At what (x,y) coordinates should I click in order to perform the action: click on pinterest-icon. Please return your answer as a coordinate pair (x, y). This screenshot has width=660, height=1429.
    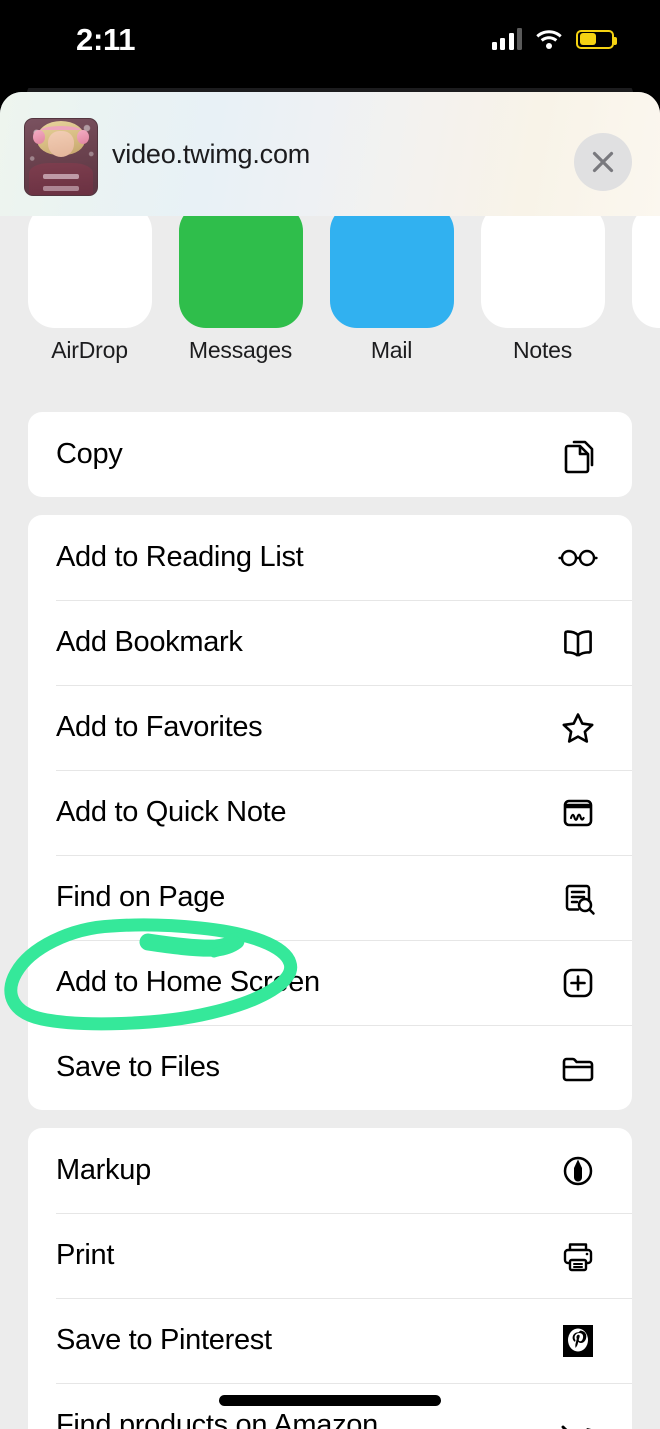
    Looking at the image, I should click on (578, 1341).